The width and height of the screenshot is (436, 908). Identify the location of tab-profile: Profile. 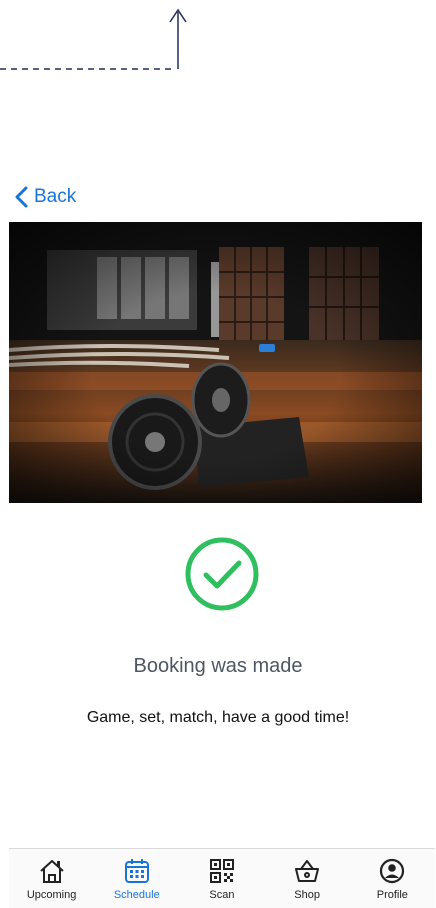
(392, 875).